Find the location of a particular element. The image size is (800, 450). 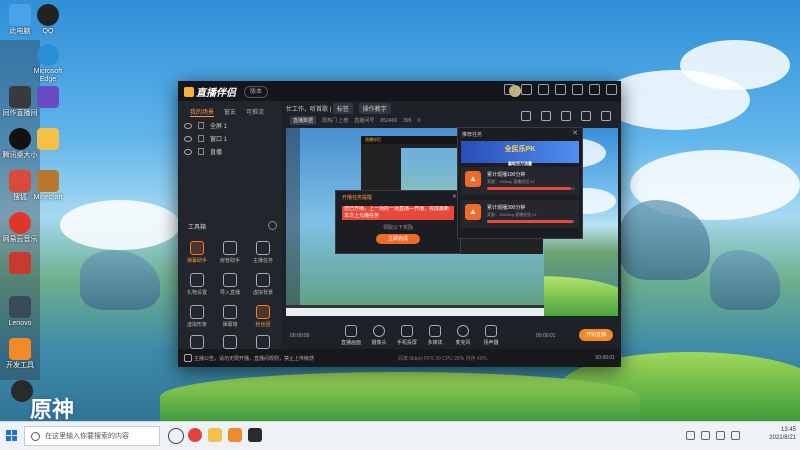

desktop-icon-lenovo: Lenovo is located at coordinates (20, 312).